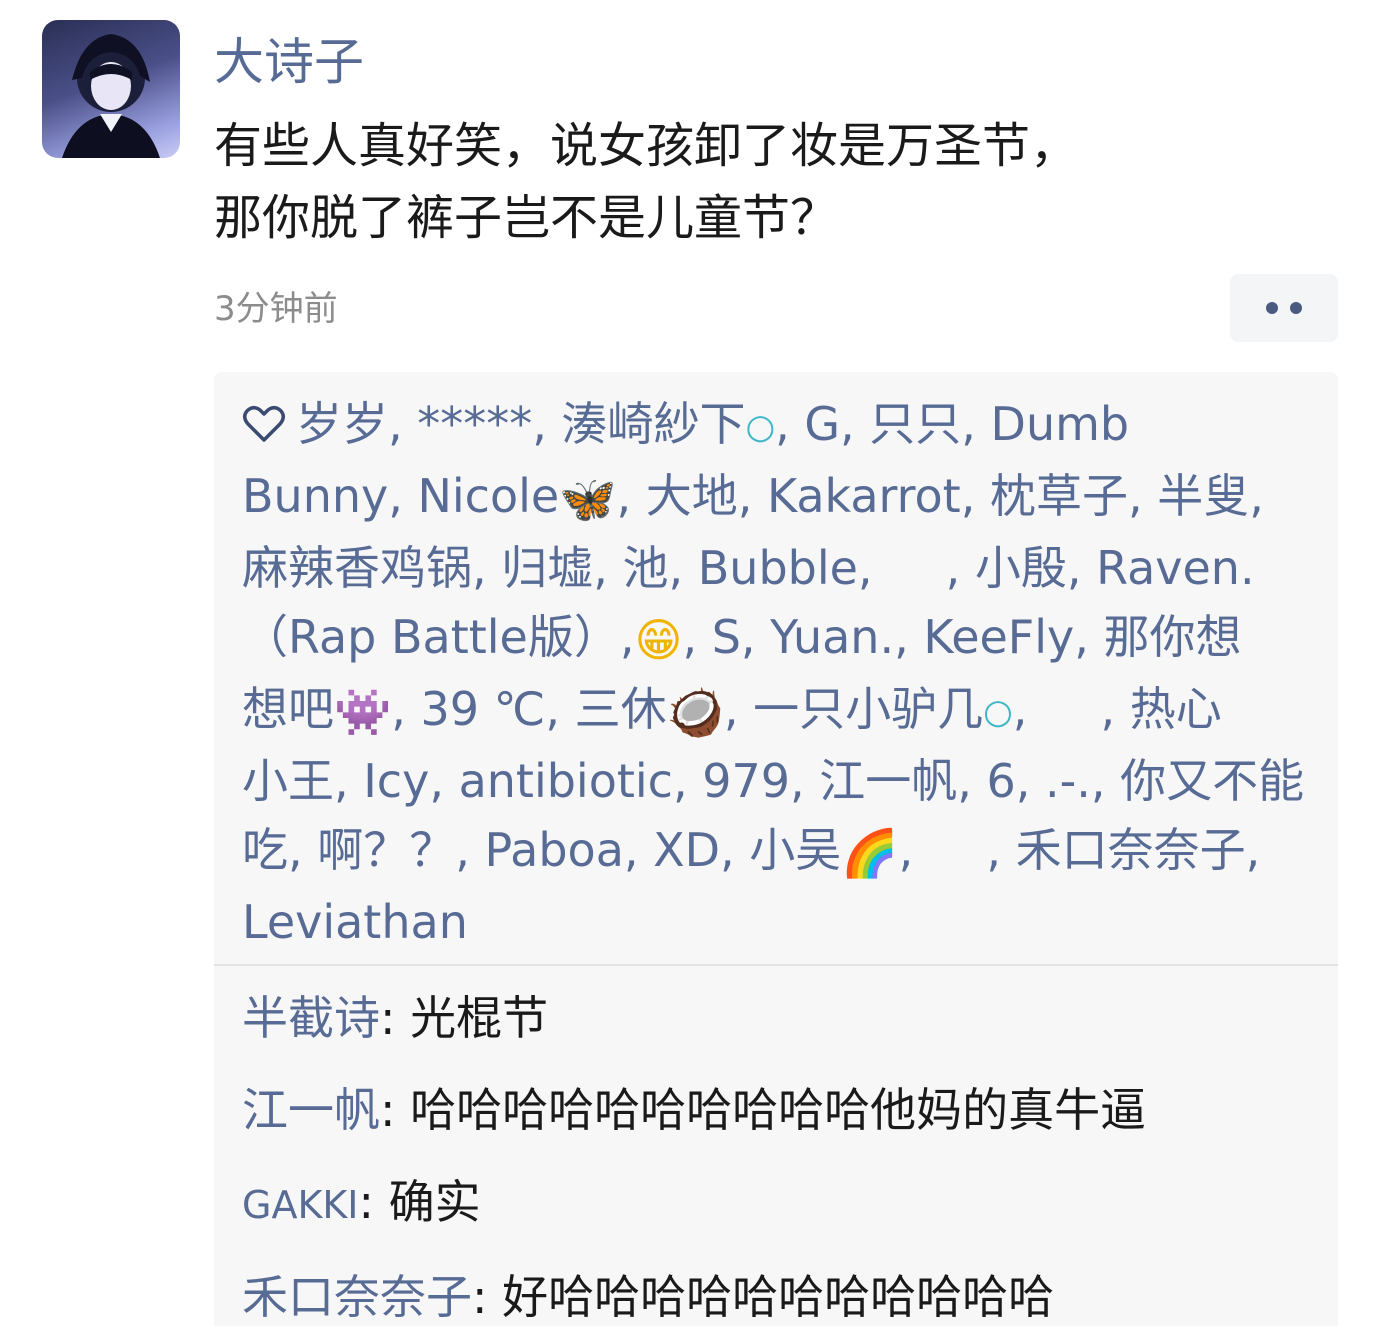 This screenshot has height=1326, width=1380. What do you see at coordinates (961, 637) in the screenshot?
I see `likes-text: , S, Yuan., KeeFly, 那你想` at bounding box center [961, 637].